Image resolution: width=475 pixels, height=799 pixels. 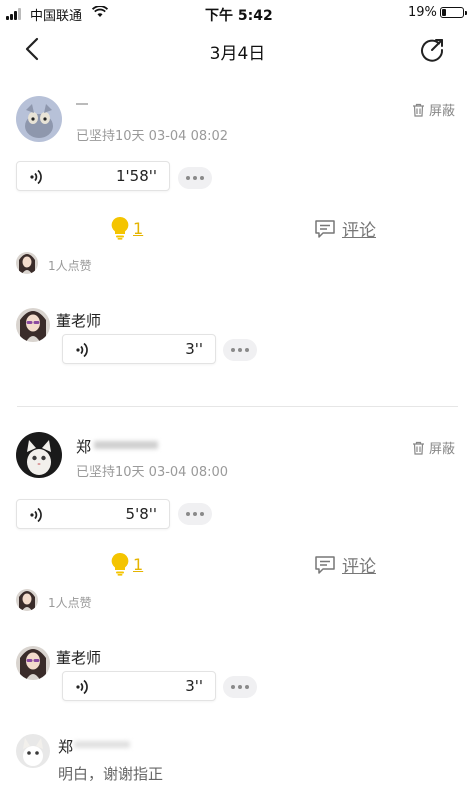 I want to click on share-icon, so click(x=432, y=50).